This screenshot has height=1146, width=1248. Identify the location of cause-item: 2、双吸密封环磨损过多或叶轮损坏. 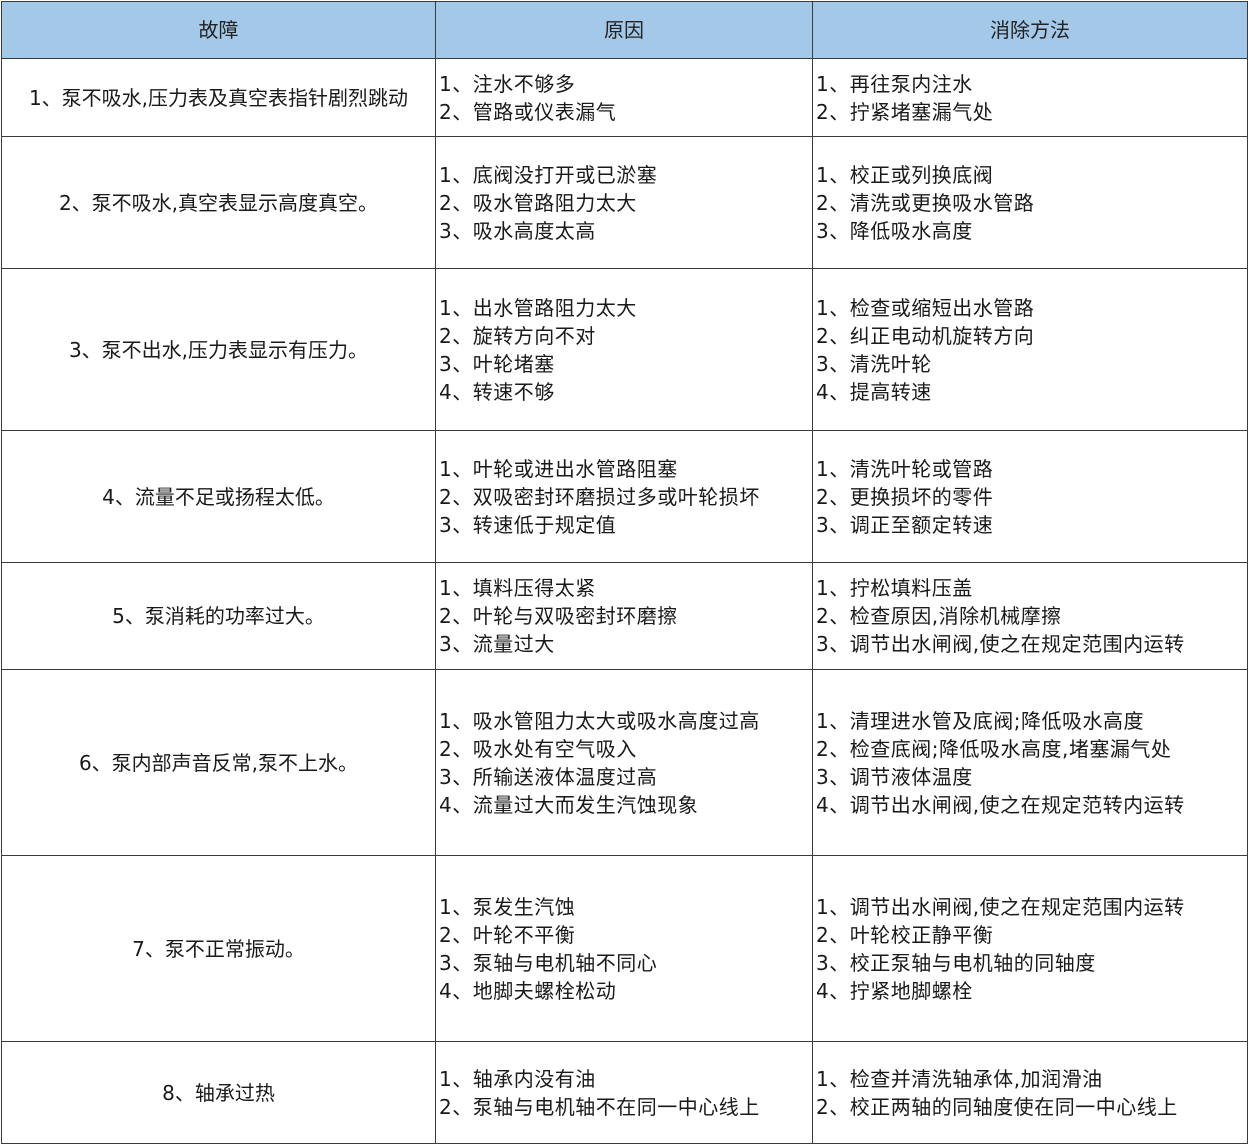
(599, 496).